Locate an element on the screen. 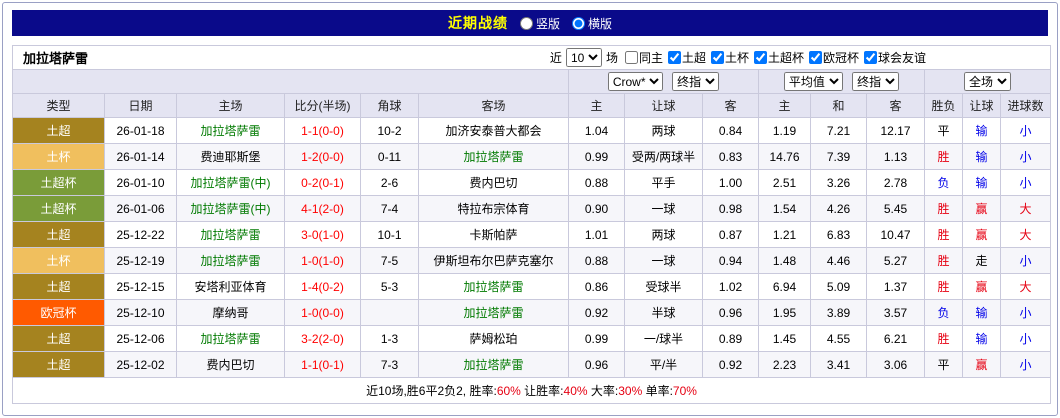 The image size is (1060, 418). column-header: 主 is located at coordinates (596, 105).